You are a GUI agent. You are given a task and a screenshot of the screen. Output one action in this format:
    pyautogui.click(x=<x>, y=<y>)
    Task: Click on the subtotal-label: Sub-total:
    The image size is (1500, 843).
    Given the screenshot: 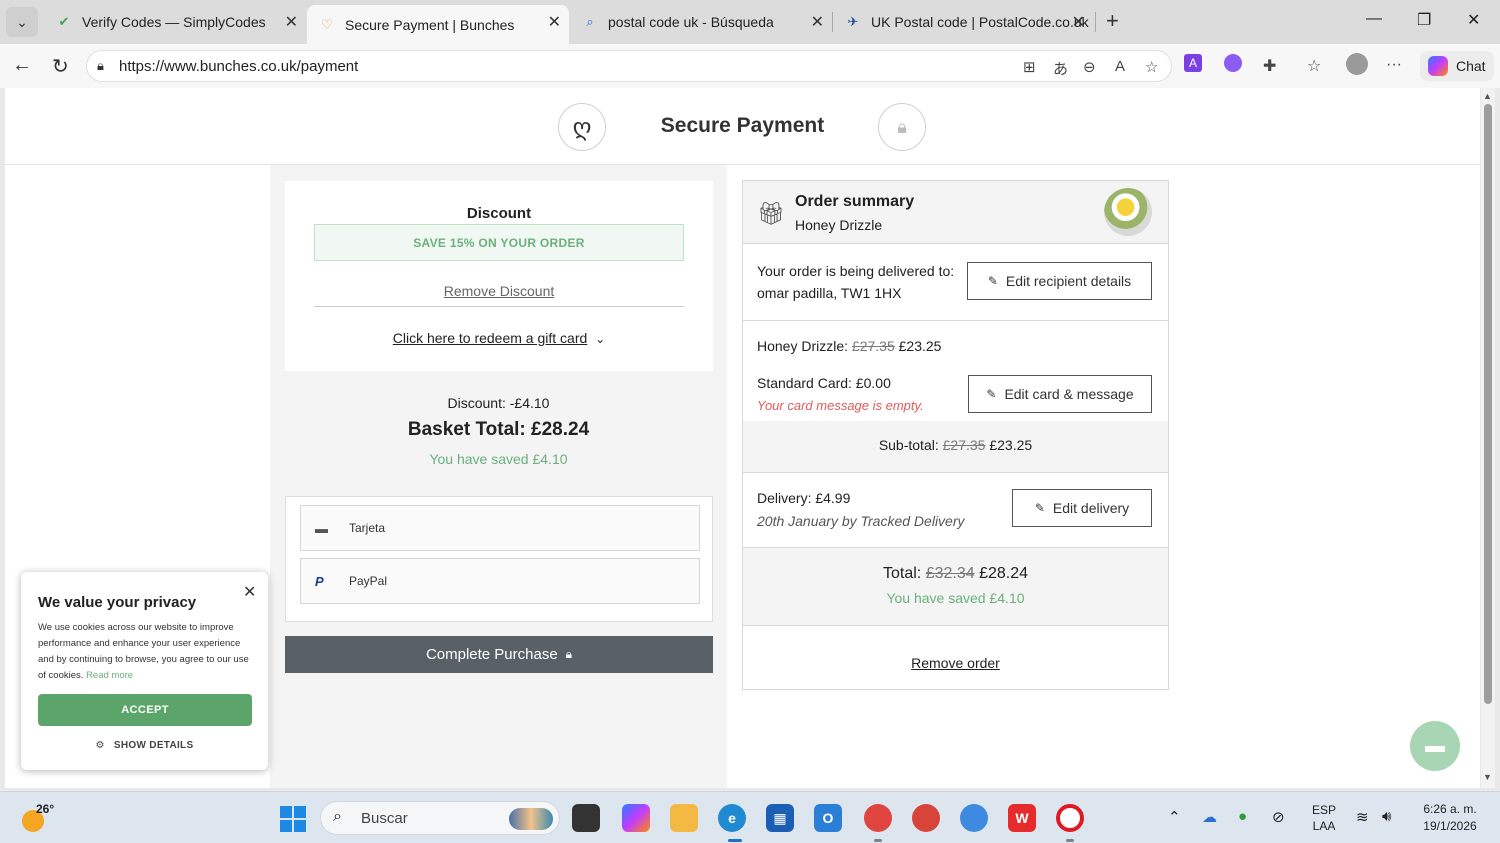 What is the action you would take?
    pyautogui.click(x=908, y=445)
    